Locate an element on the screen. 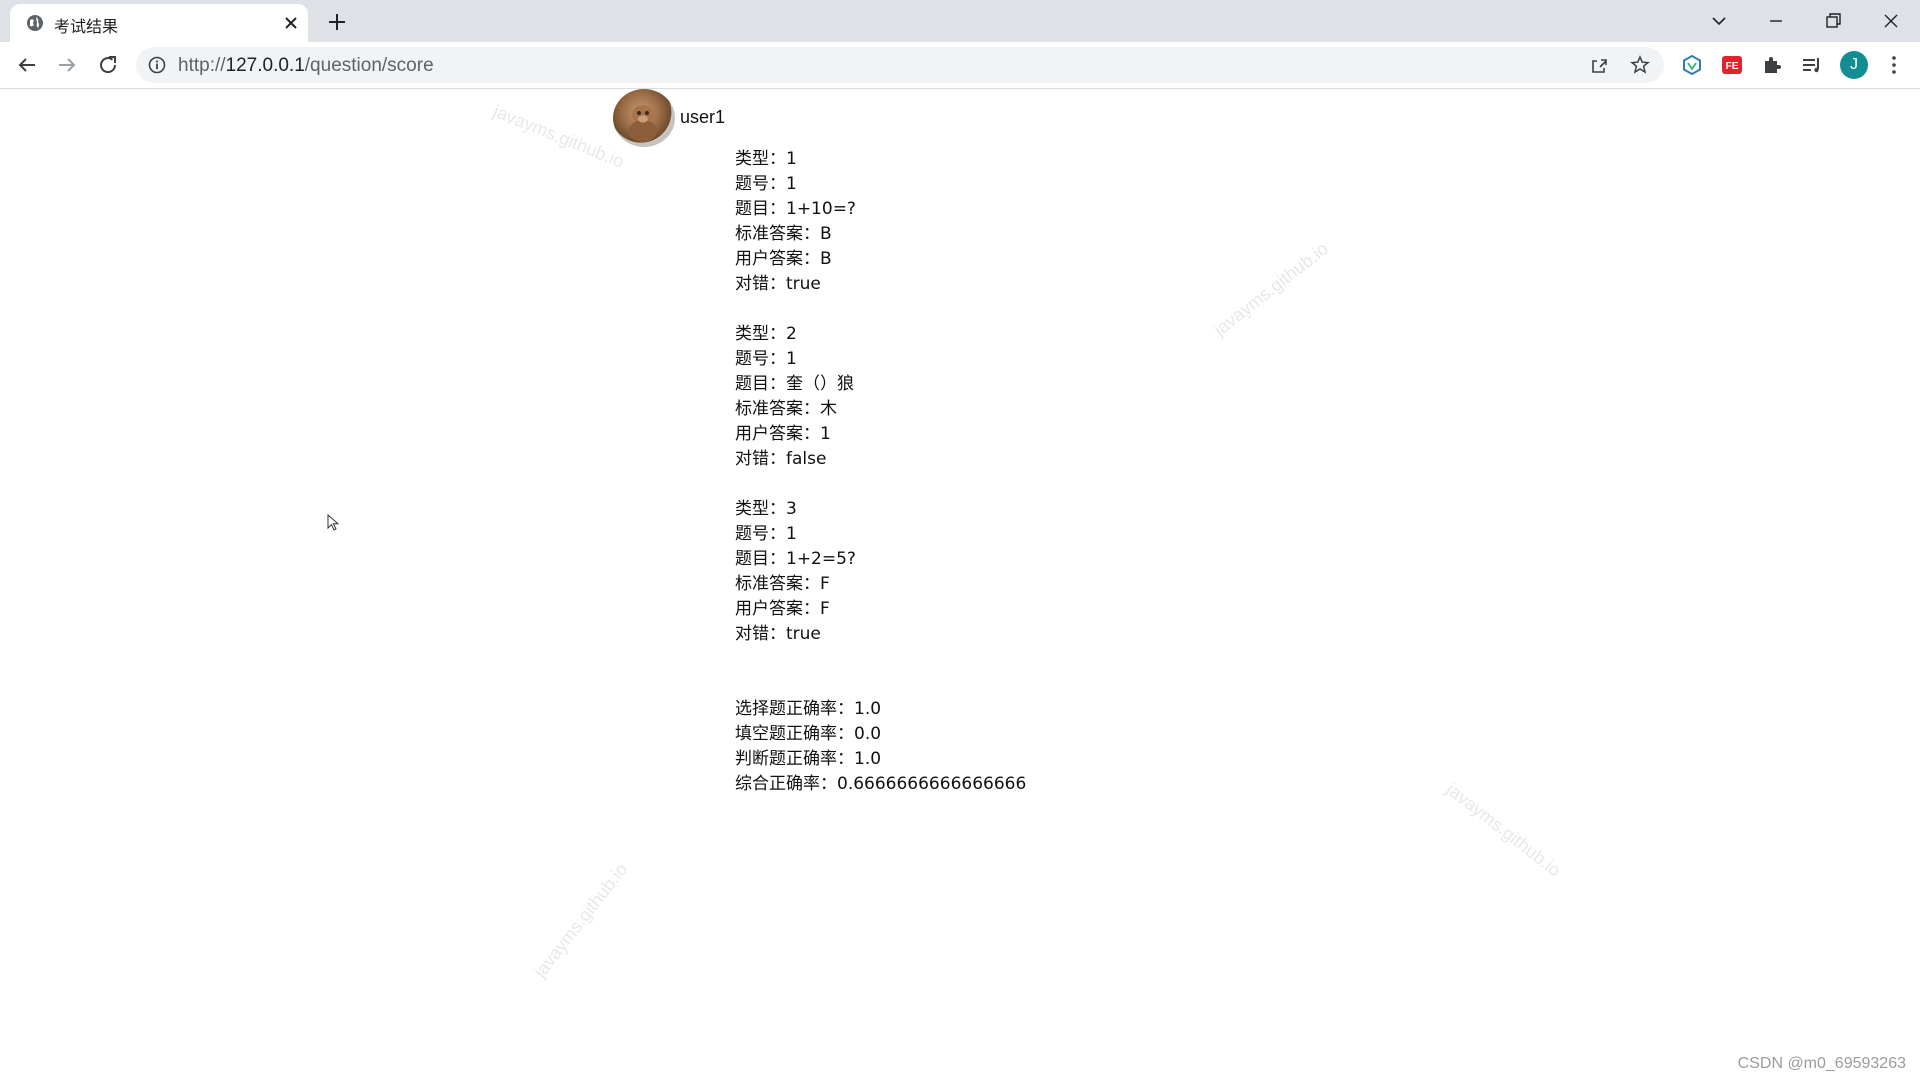  type-row: 类型：1 is located at coordinates (766, 159).